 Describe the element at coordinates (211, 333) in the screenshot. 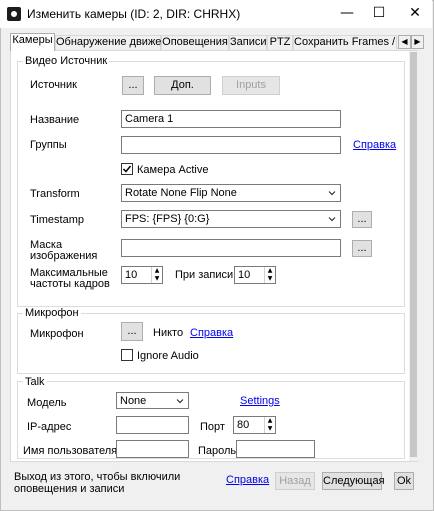

I see `microphone-help-link: Справка` at that location.